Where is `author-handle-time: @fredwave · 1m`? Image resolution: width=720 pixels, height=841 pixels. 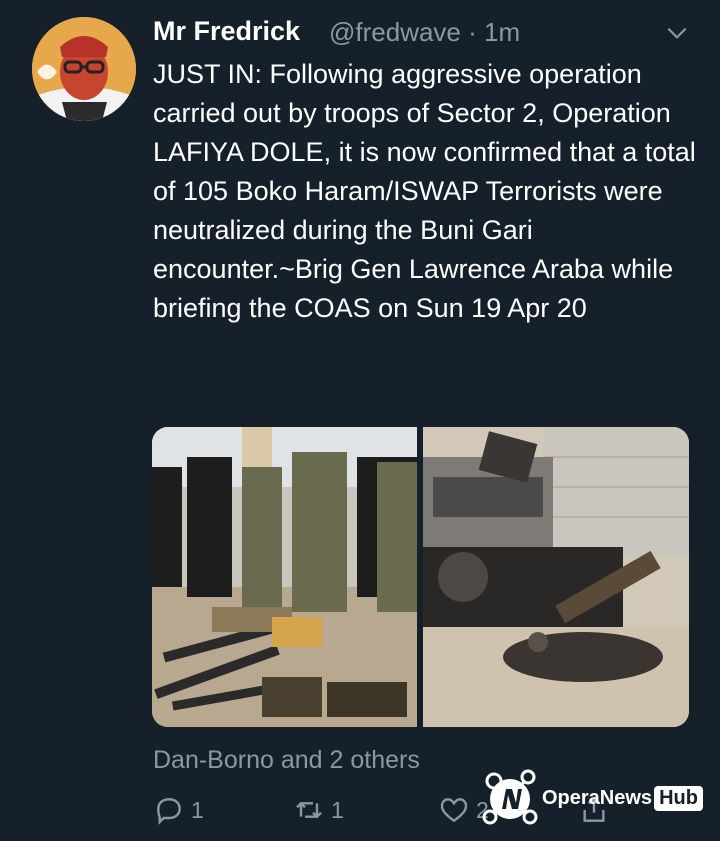
author-handle-time: @fredwave · 1m is located at coordinates (424, 32).